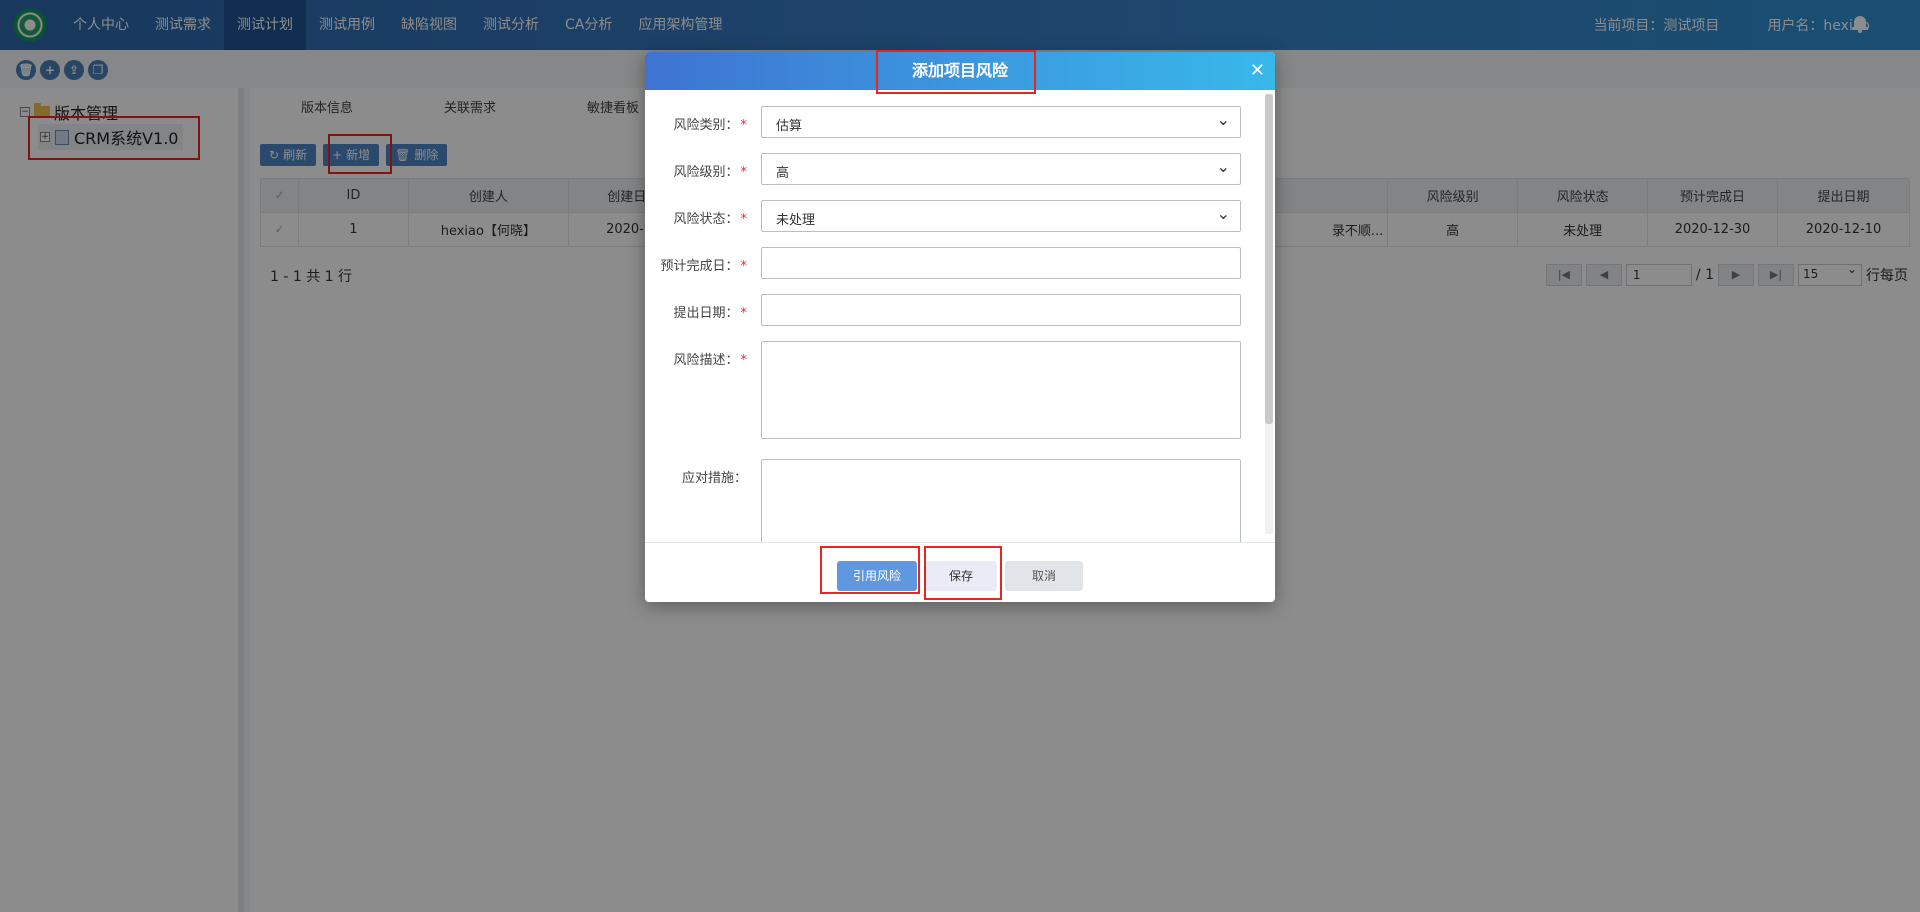 This screenshot has height=912, width=1920. Describe the element at coordinates (877, 576) in the screenshot. I see `cite-risk-button: 引用风险` at that location.